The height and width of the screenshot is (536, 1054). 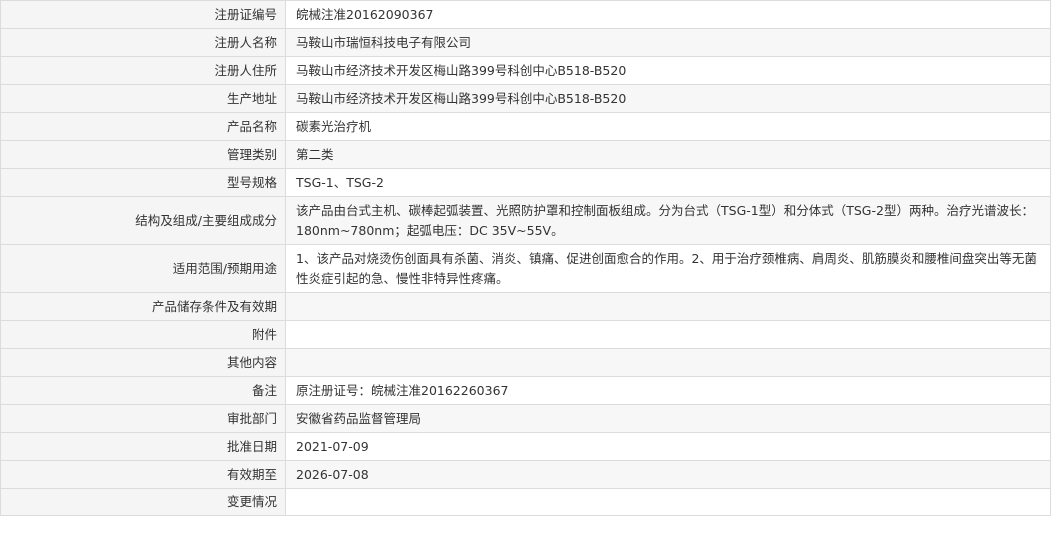 What do you see at coordinates (143, 474) in the screenshot?
I see `row-label: 有效期至` at bounding box center [143, 474].